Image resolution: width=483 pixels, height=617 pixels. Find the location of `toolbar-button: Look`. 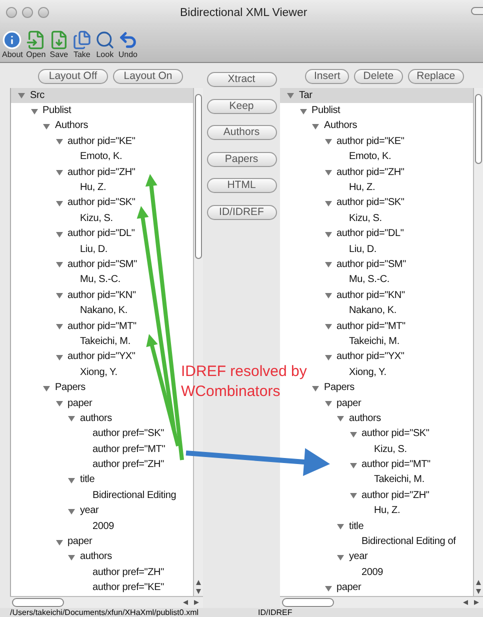

toolbar-button: Look is located at coordinates (104, 44).